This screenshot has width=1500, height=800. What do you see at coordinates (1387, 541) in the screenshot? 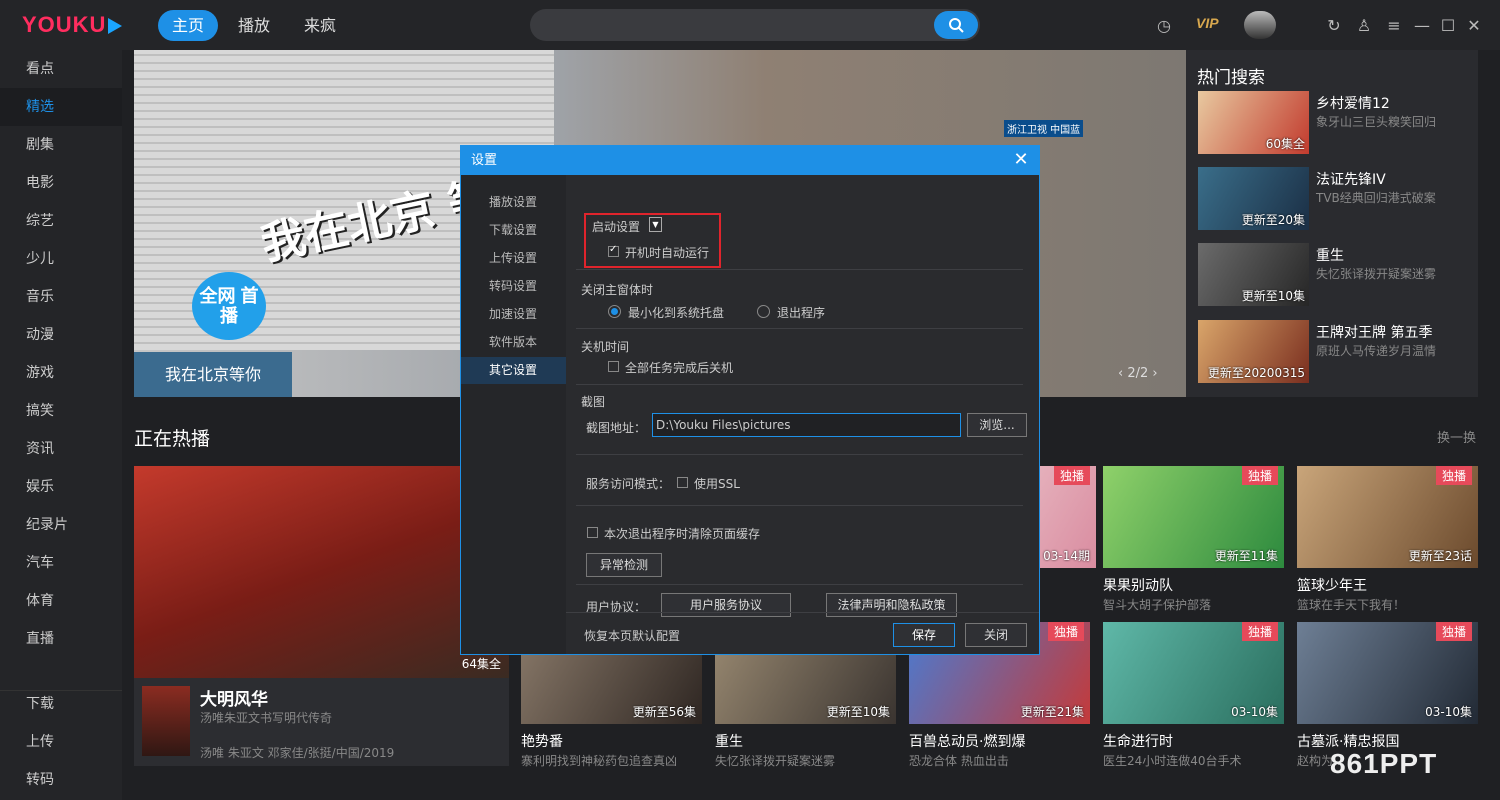
I see `video-card: 独播 更新至23话 篮球少年王 篮球在手天下我有！` at bounding box center [1387, 541].